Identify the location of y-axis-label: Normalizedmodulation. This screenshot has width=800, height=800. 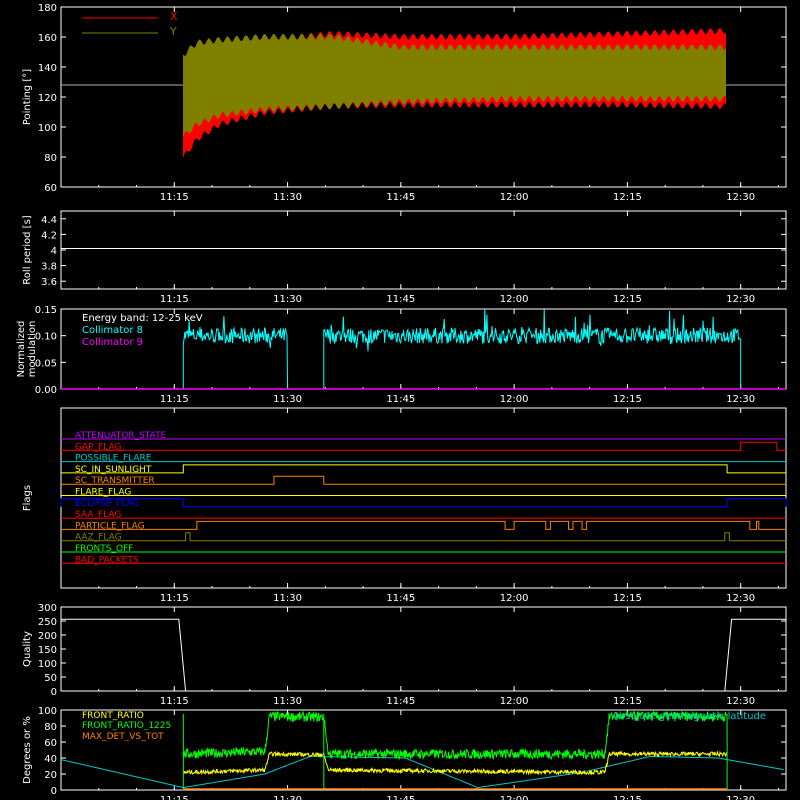
(27, 349).